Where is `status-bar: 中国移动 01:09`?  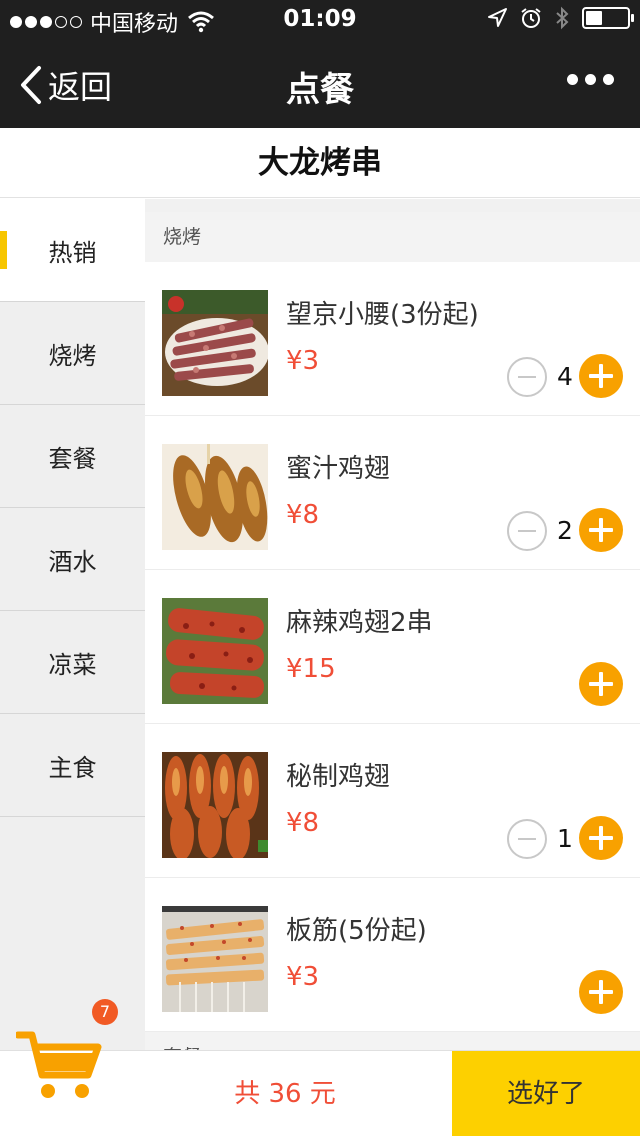
status-bar: 中国移动 01:09 is located at coordinates (320, 20).